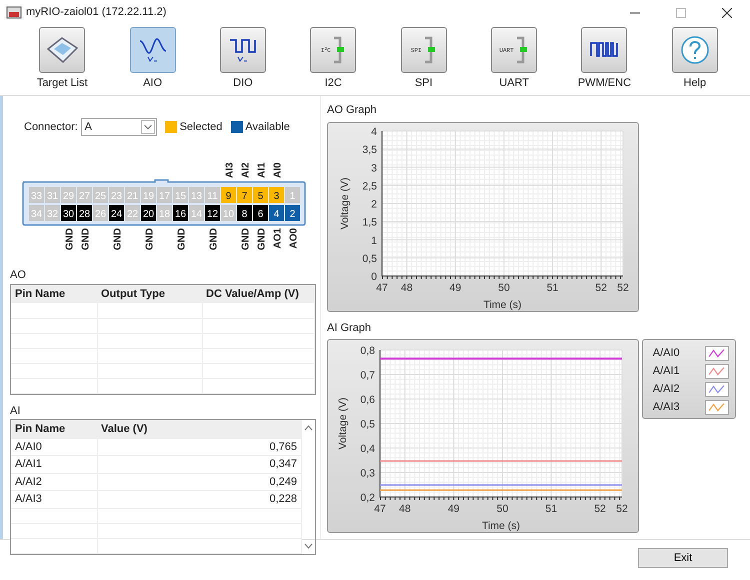 This screenshot has height=580, width=750. I want to click on table-cell: 0,347, so click(199, 464).